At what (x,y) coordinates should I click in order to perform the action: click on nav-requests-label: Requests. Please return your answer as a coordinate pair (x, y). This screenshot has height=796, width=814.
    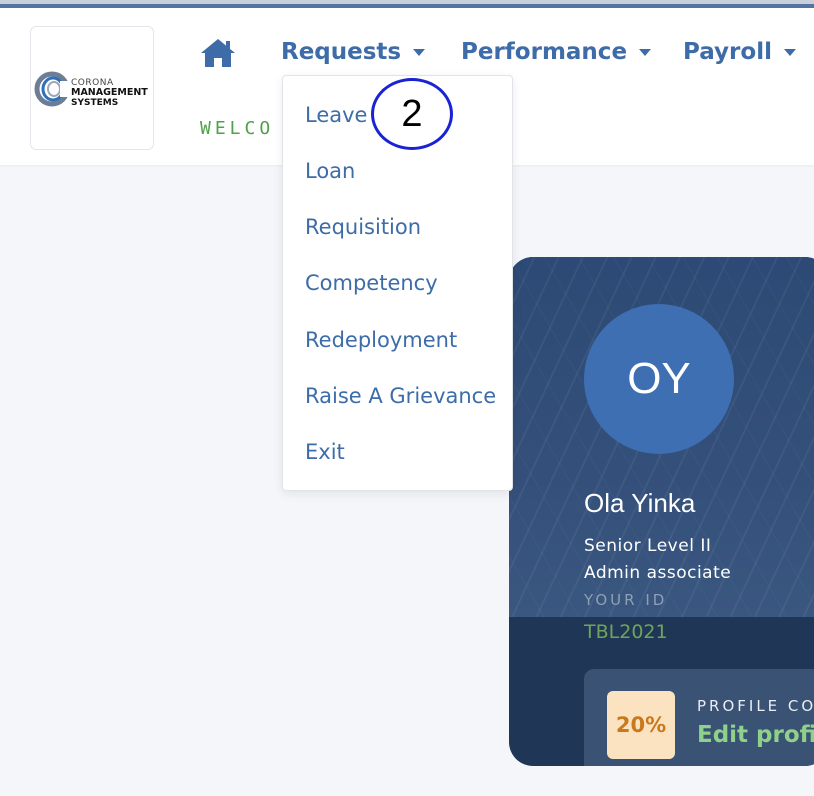
    Looking at the image, I should click on (341, 52).